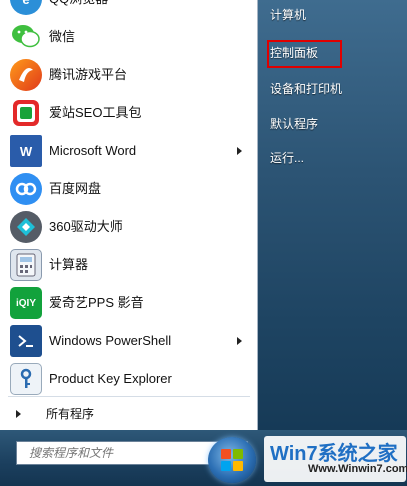 The height and width of the screenshot is (486, 407). Describe the element at coordinates (26, 189) in the screenshot. I see `baidu-netdisk-icon` at that location.